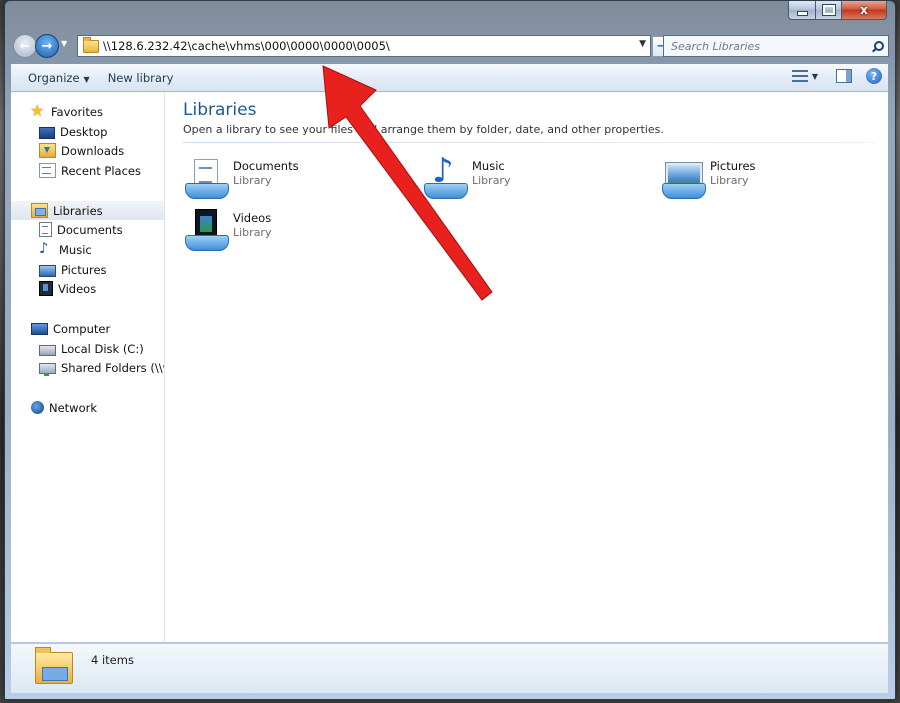  What do you see at coordinates (93, 150) in the screenshot?
I see `sidebar-item-label: Downloads` at bounding box center [93, 150].